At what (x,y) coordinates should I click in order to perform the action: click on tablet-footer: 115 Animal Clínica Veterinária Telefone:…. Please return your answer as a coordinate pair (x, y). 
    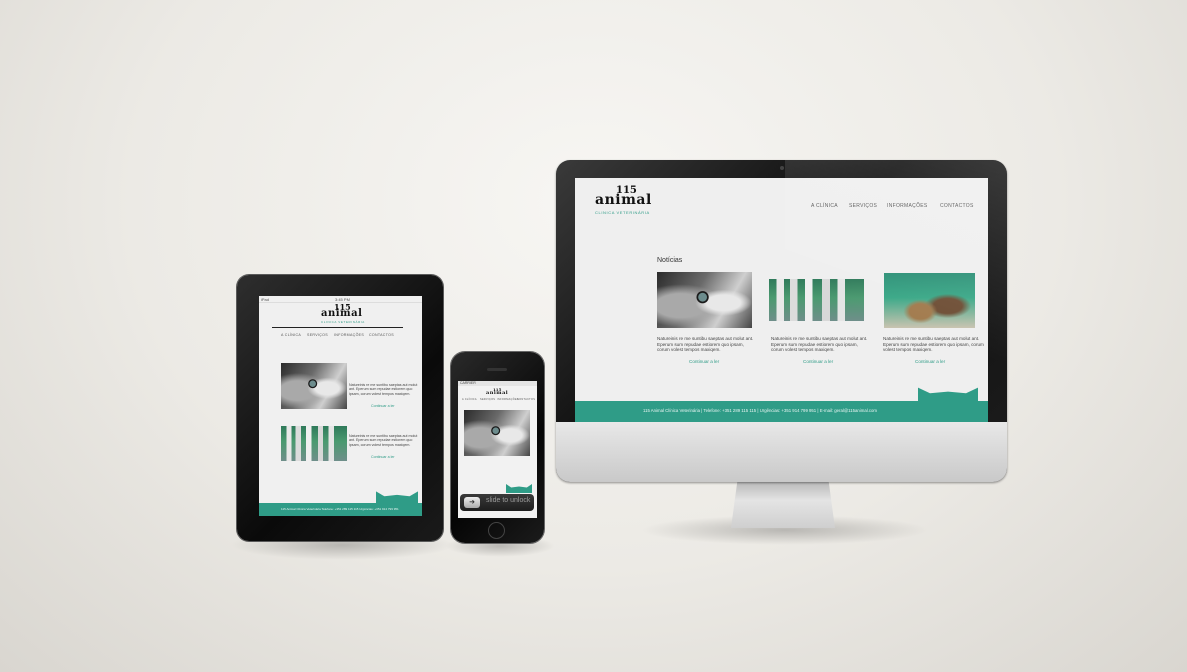
    Looking at the image, I should click on (340, 509).